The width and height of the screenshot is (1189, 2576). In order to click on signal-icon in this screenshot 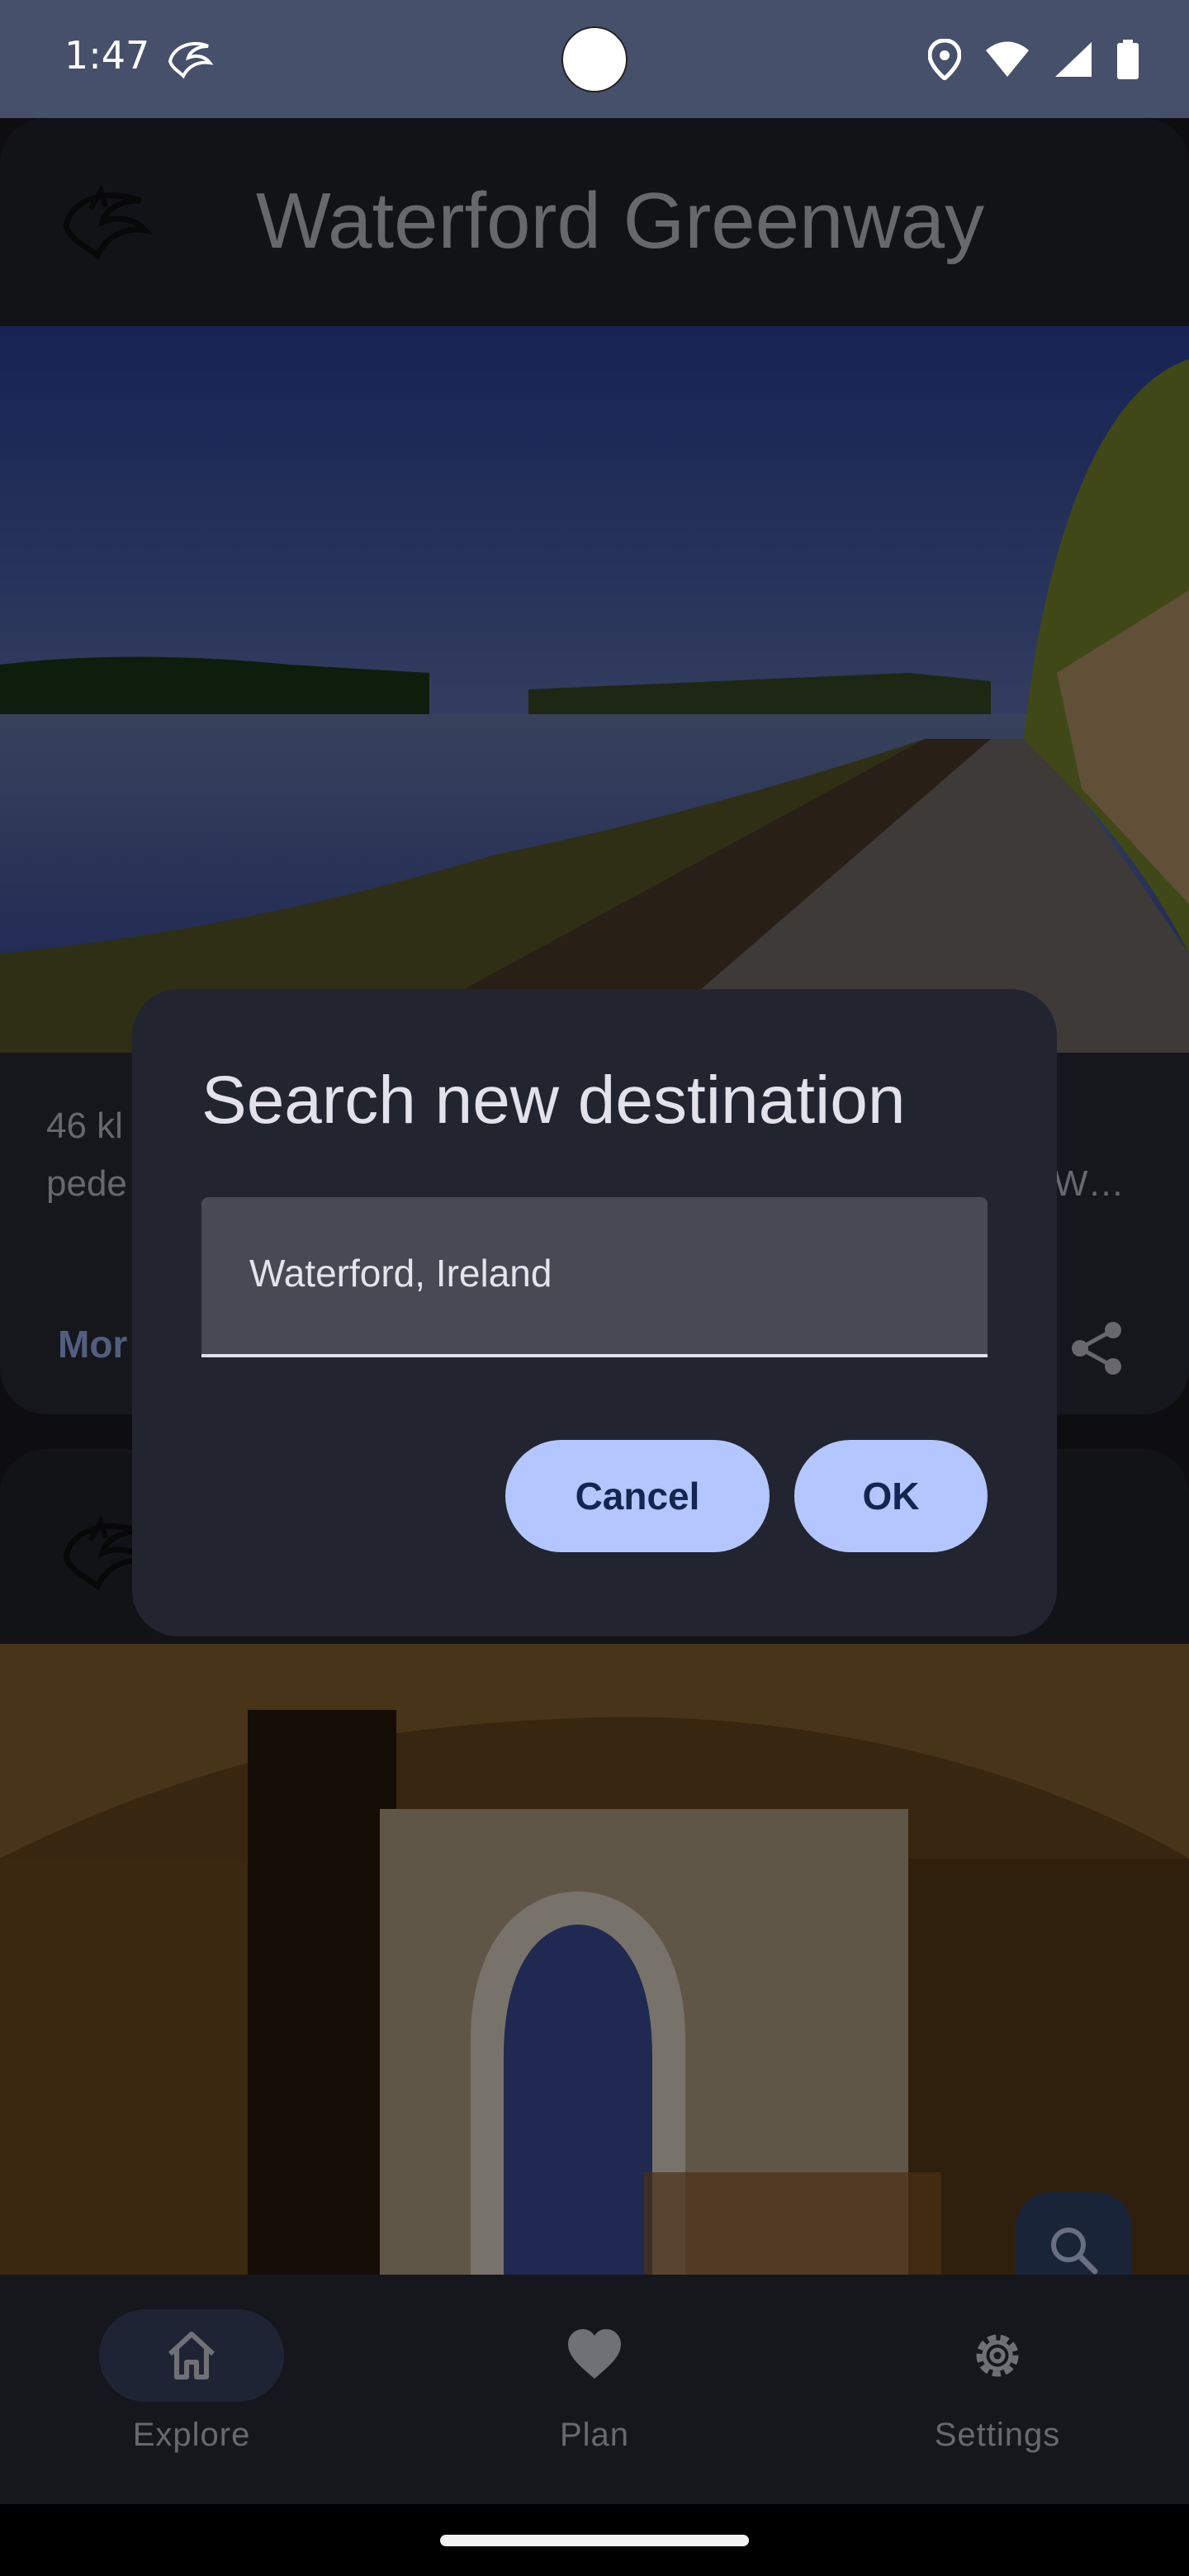, I will do `click(1073, 59)`.